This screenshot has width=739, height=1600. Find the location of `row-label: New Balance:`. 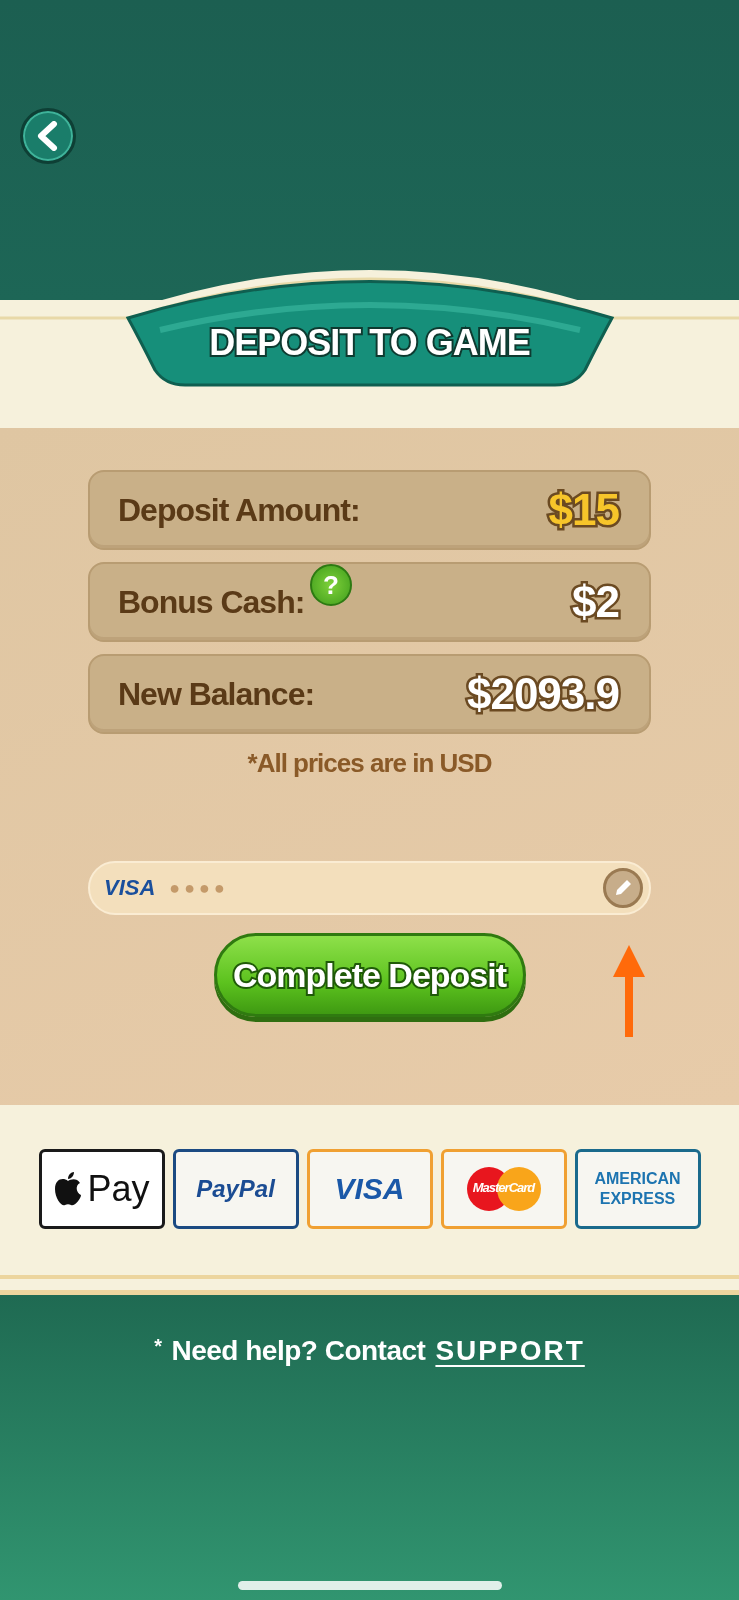

row-label: New Balance: is located at coordinates (216, 694).